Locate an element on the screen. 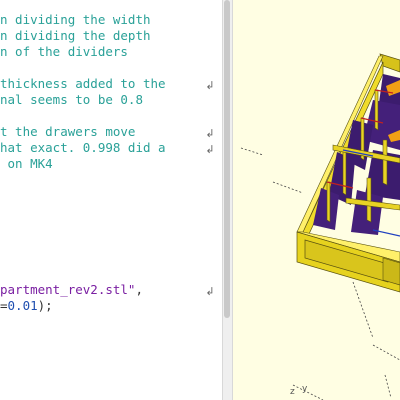 The height and width of the screenshot is (400, 400). code-token: on MK4 is located at coordinates (26, 163).